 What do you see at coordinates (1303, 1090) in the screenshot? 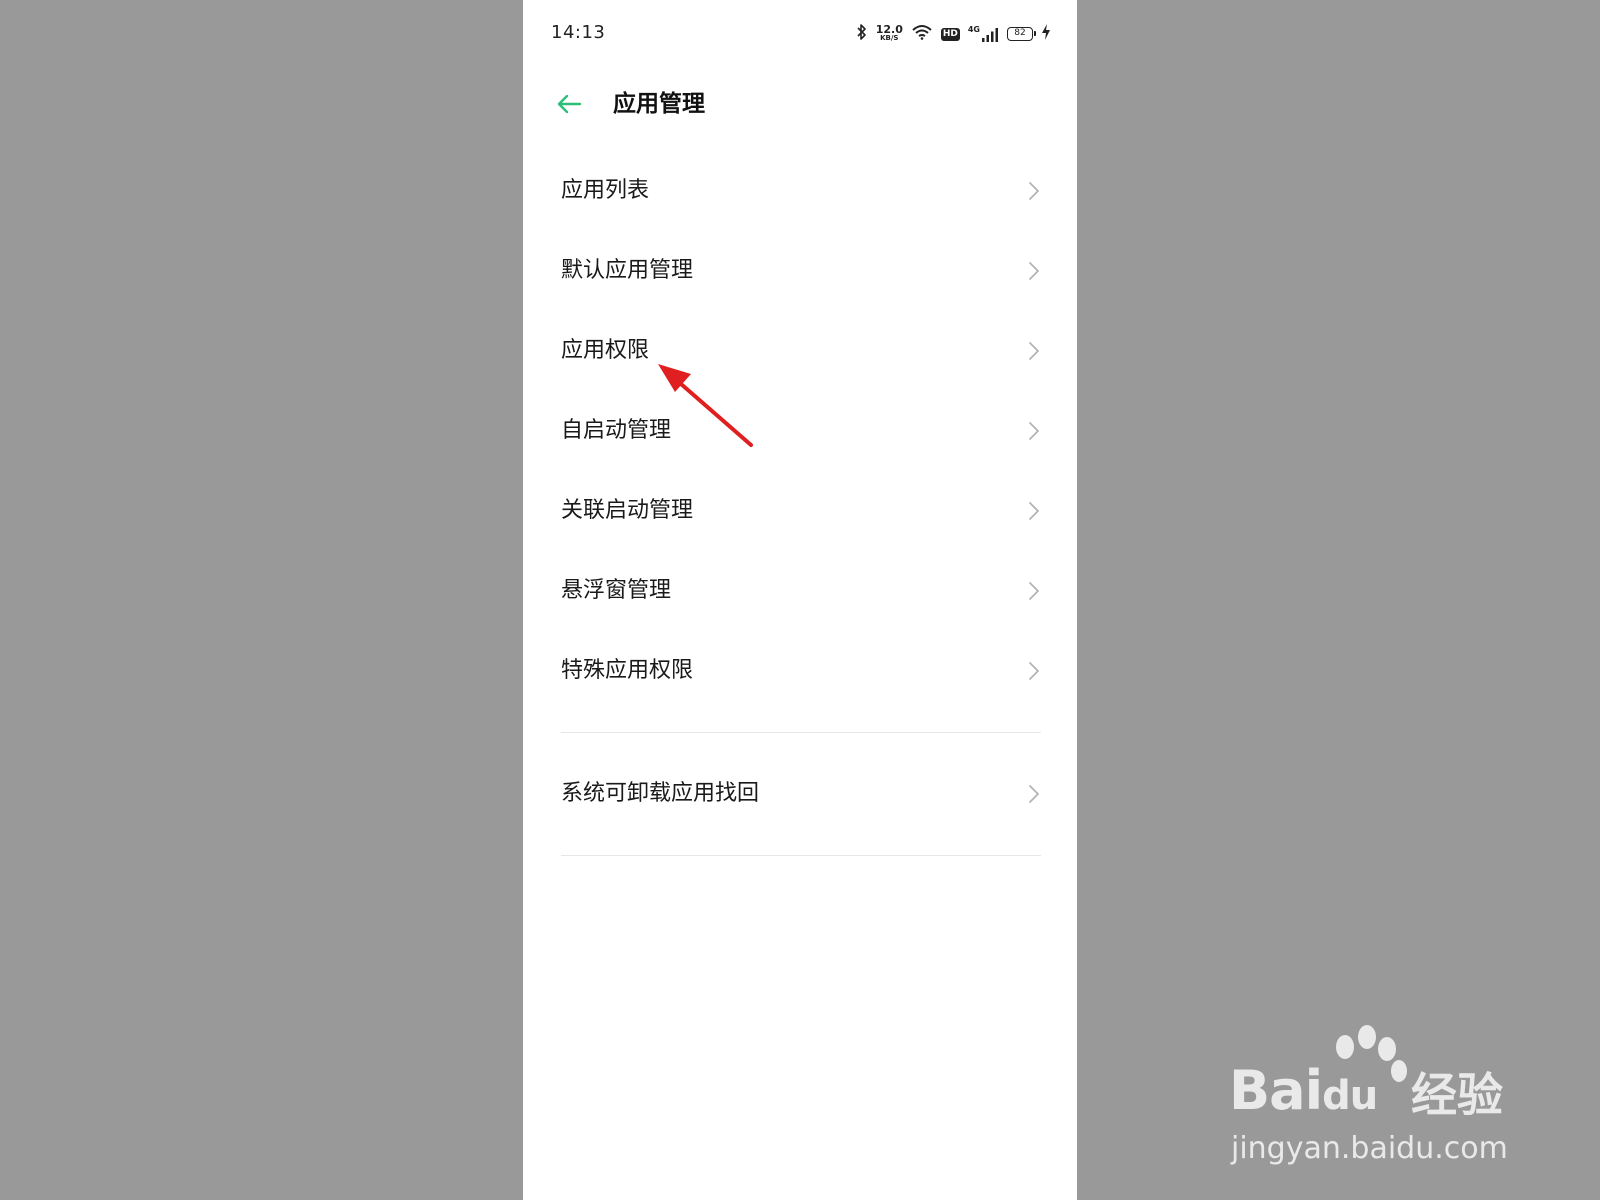
I see `watermark-brand: Baidu` at bounding box center [1303, 1090].